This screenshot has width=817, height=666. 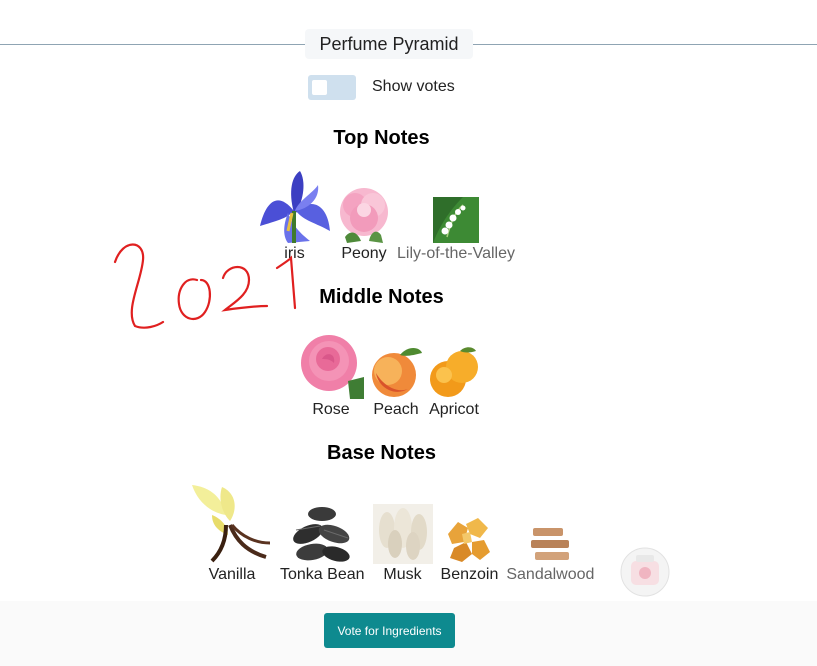 I want to click on apricot-icon, so click(x=454, y=372).